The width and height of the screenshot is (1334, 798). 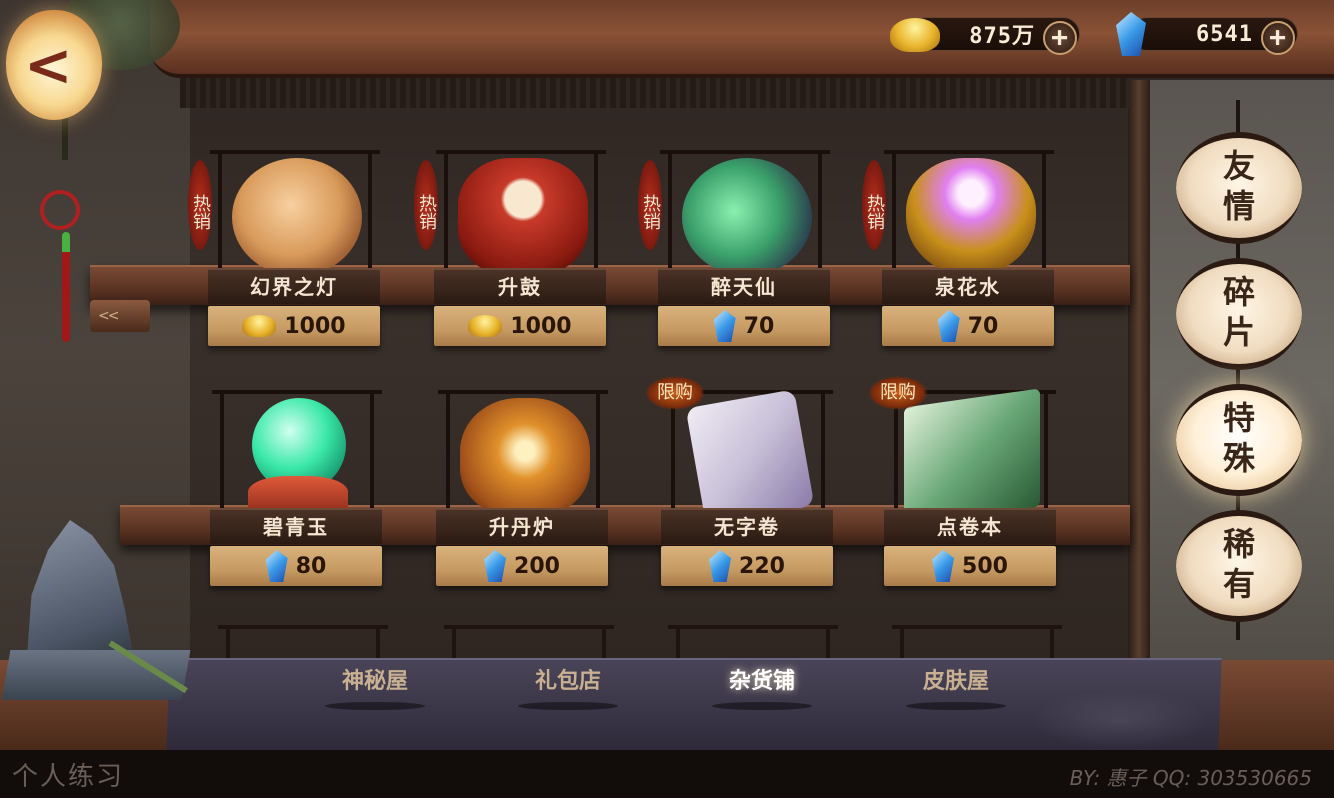 I want to click on chinese-knot-icon, so click(x=60, y=210).